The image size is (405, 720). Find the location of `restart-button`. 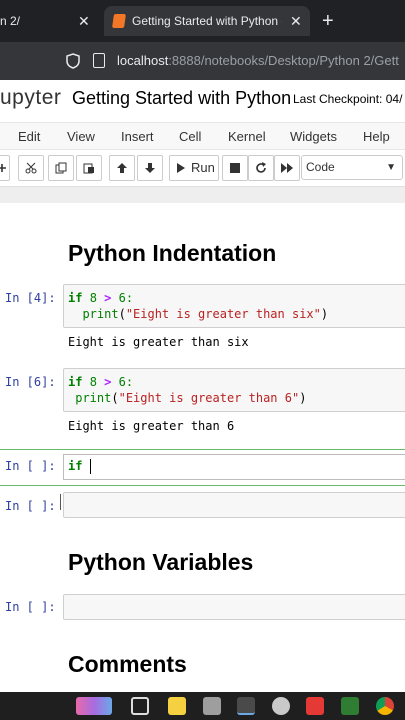

restart-button is located at coordinates (261, 168).